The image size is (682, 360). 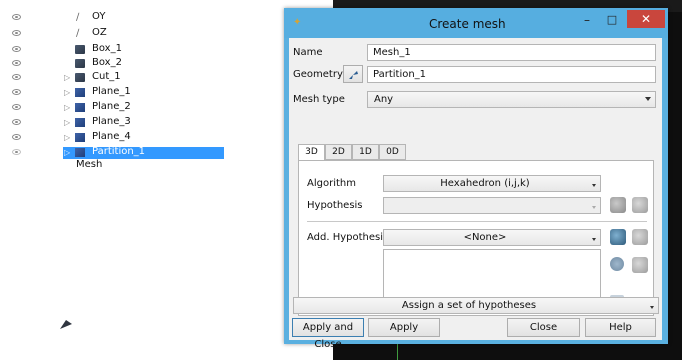 What do you see at coordinates (142, 77) in the screenshot?
I see `tree-item: ▷ Cut_1` at bounding box center [142, 77].